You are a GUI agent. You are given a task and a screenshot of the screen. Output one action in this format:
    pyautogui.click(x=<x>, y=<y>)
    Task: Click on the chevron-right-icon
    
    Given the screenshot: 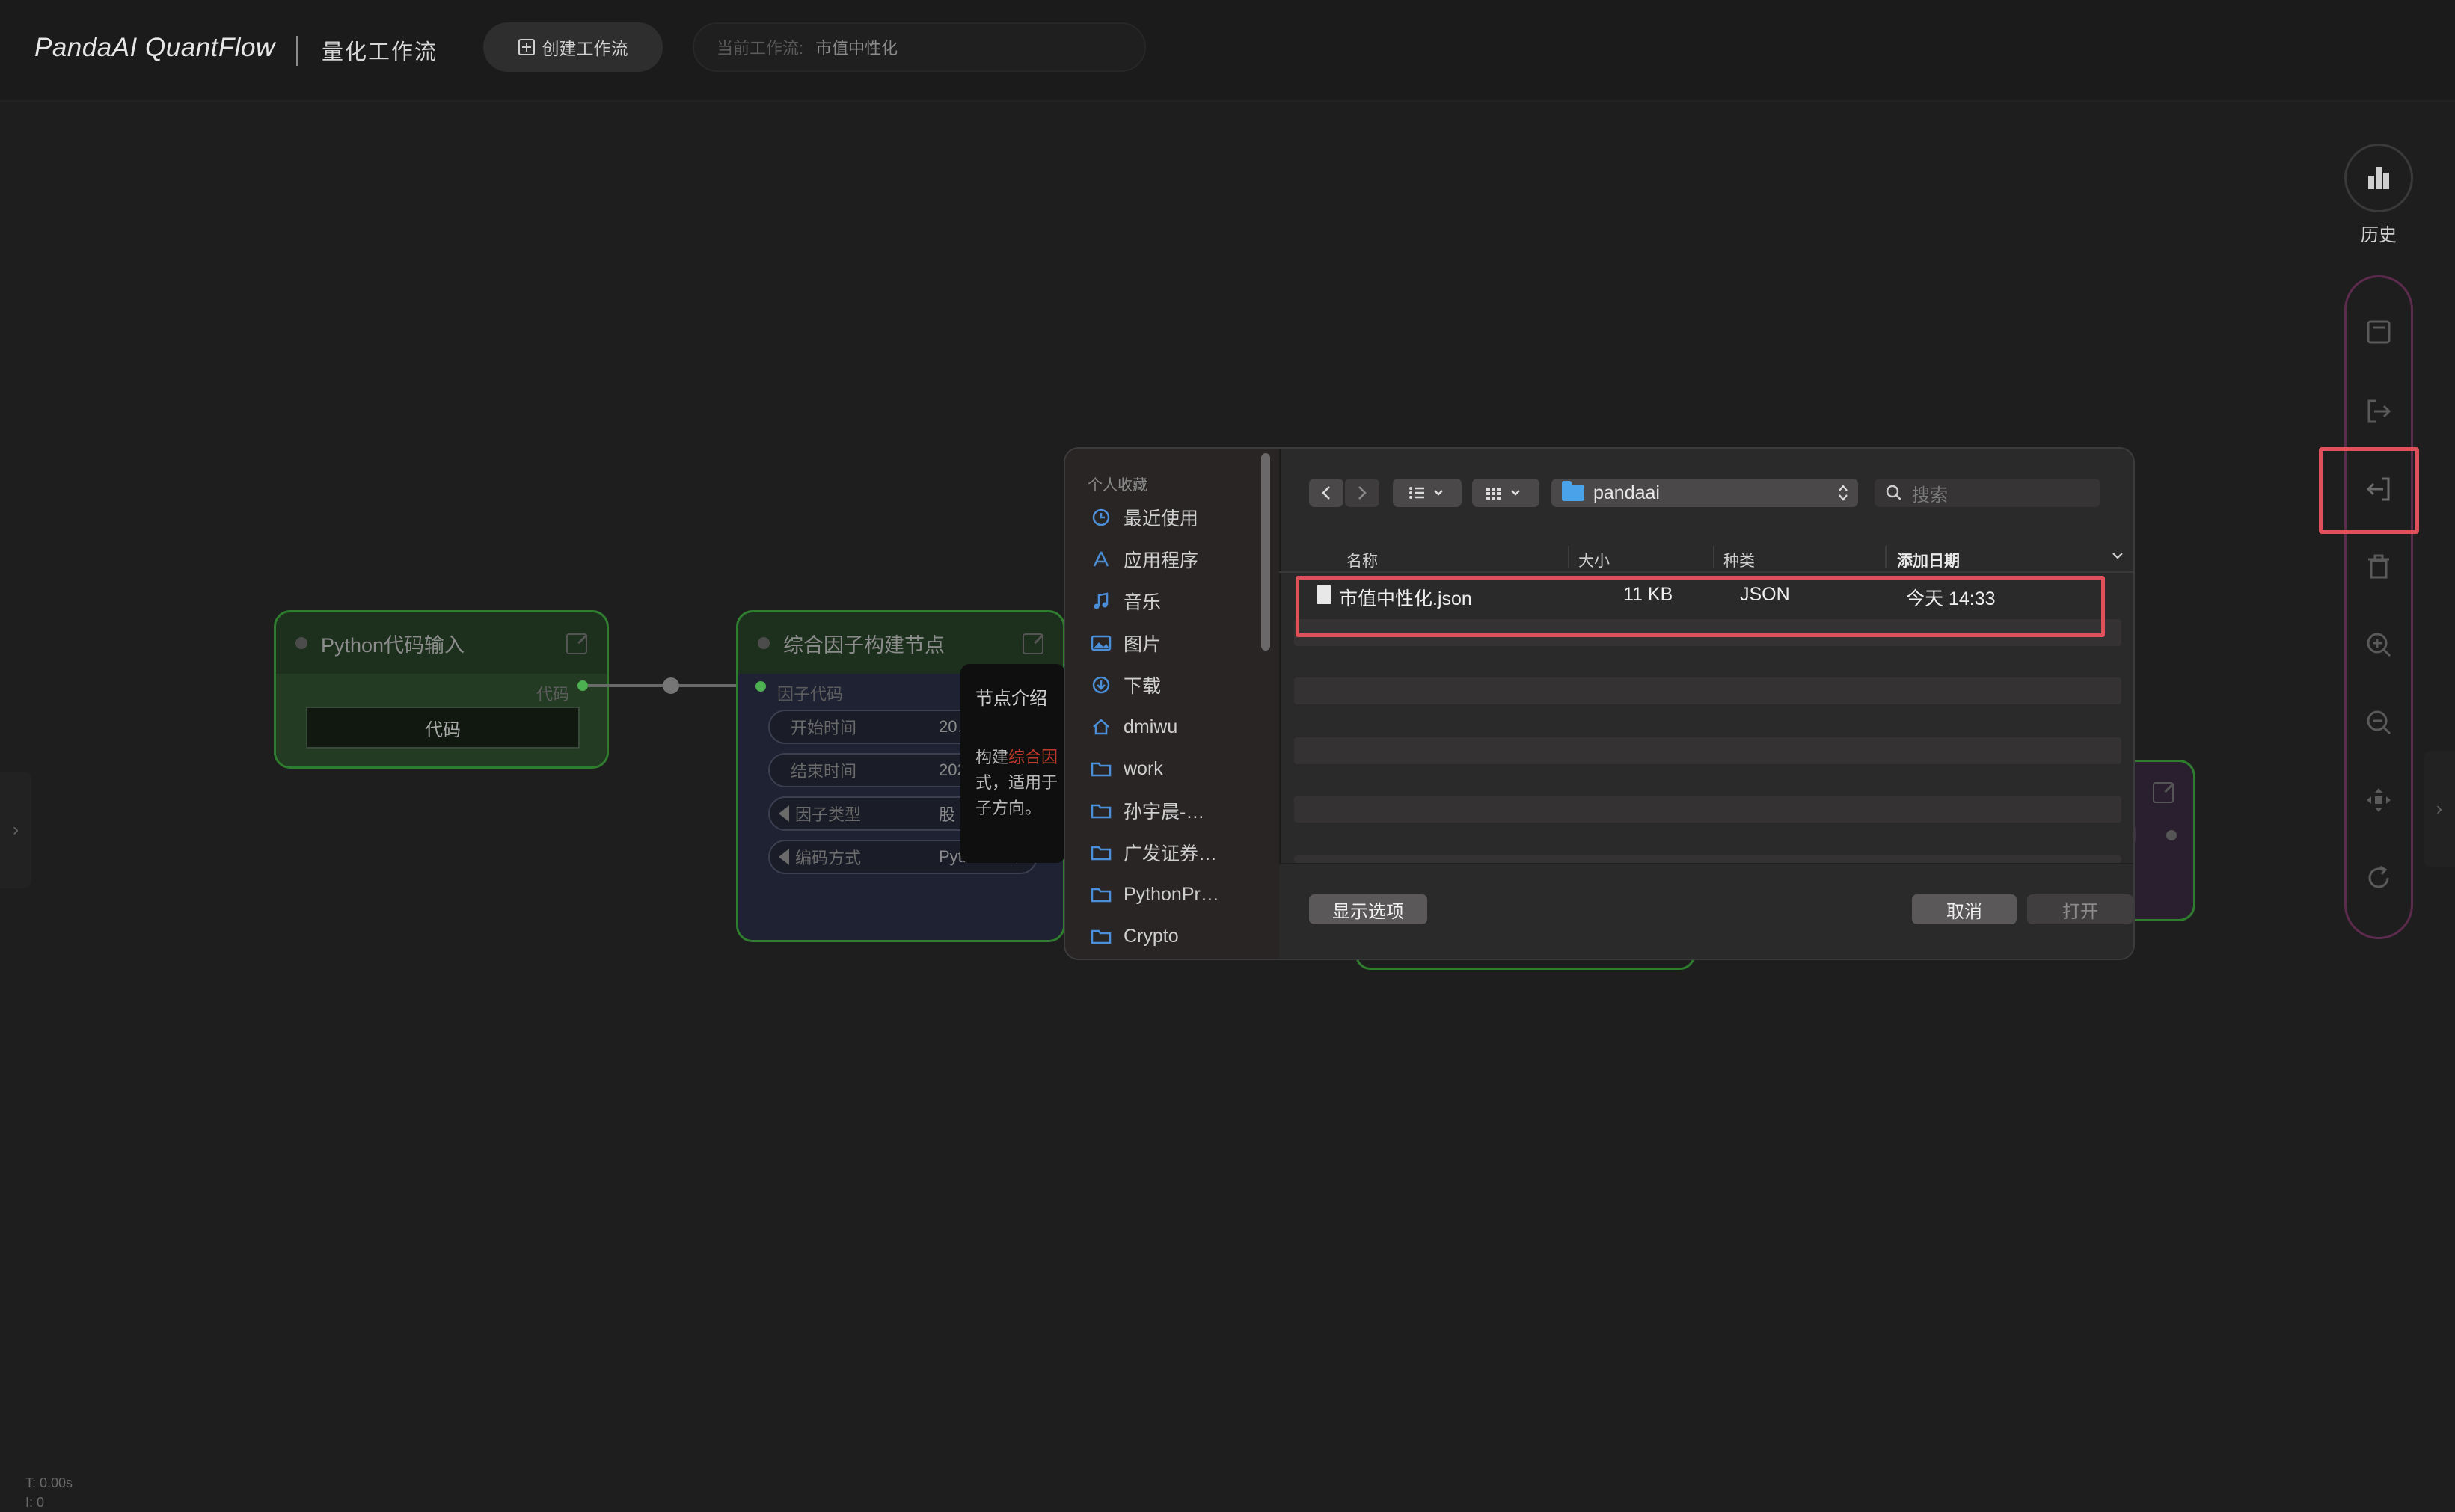 What is the action you would take?
    pyautogui.click(x=1362, y=493)
    